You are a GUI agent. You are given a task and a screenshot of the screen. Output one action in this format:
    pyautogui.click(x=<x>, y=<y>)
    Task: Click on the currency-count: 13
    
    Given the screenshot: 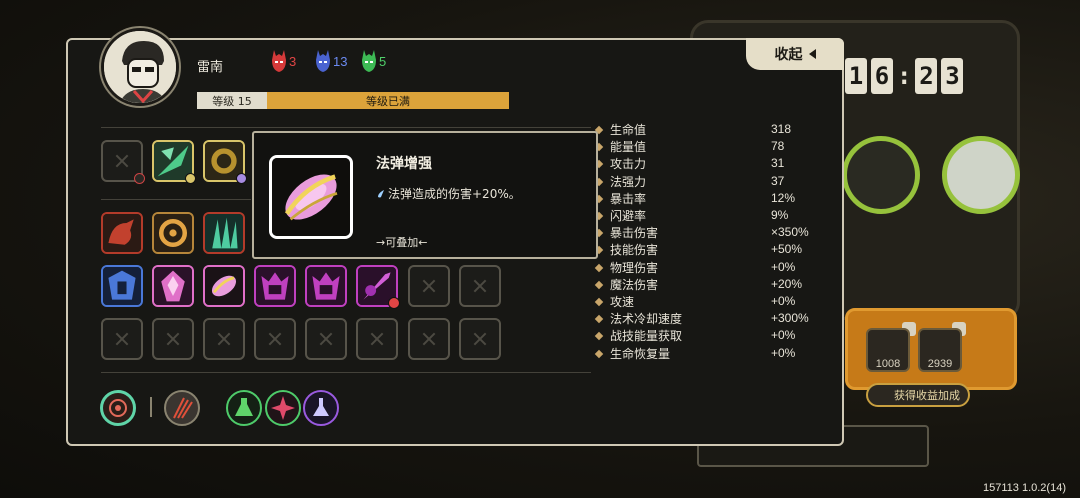 What is the action you would take?
    pyautogui.click(x=340, y=61)
    